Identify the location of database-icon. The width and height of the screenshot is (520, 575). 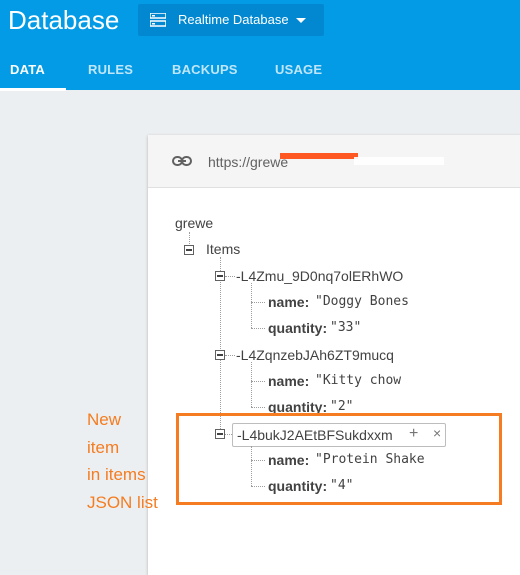
(158, 20).